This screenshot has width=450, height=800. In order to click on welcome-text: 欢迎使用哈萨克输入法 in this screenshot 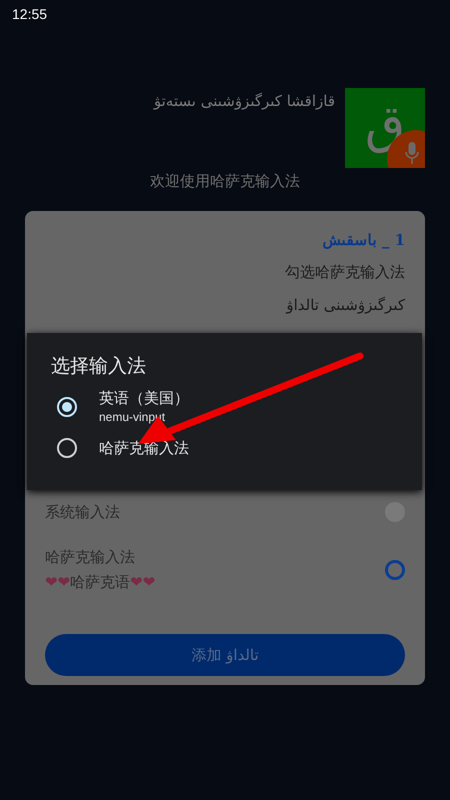, I will do `click(225, 181)`.